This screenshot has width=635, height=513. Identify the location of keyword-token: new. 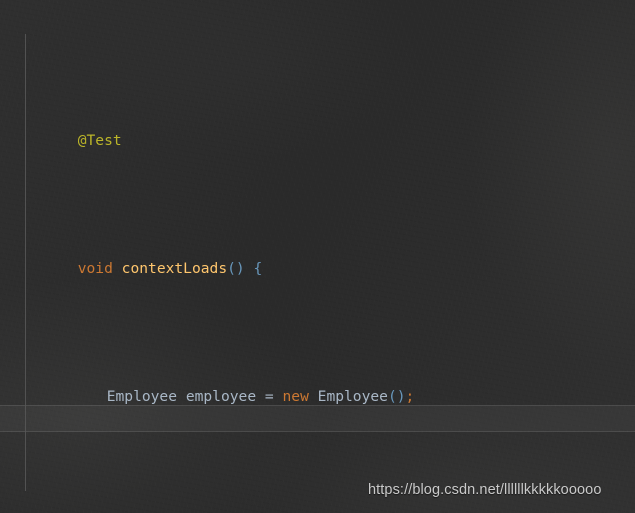
(295, 396).